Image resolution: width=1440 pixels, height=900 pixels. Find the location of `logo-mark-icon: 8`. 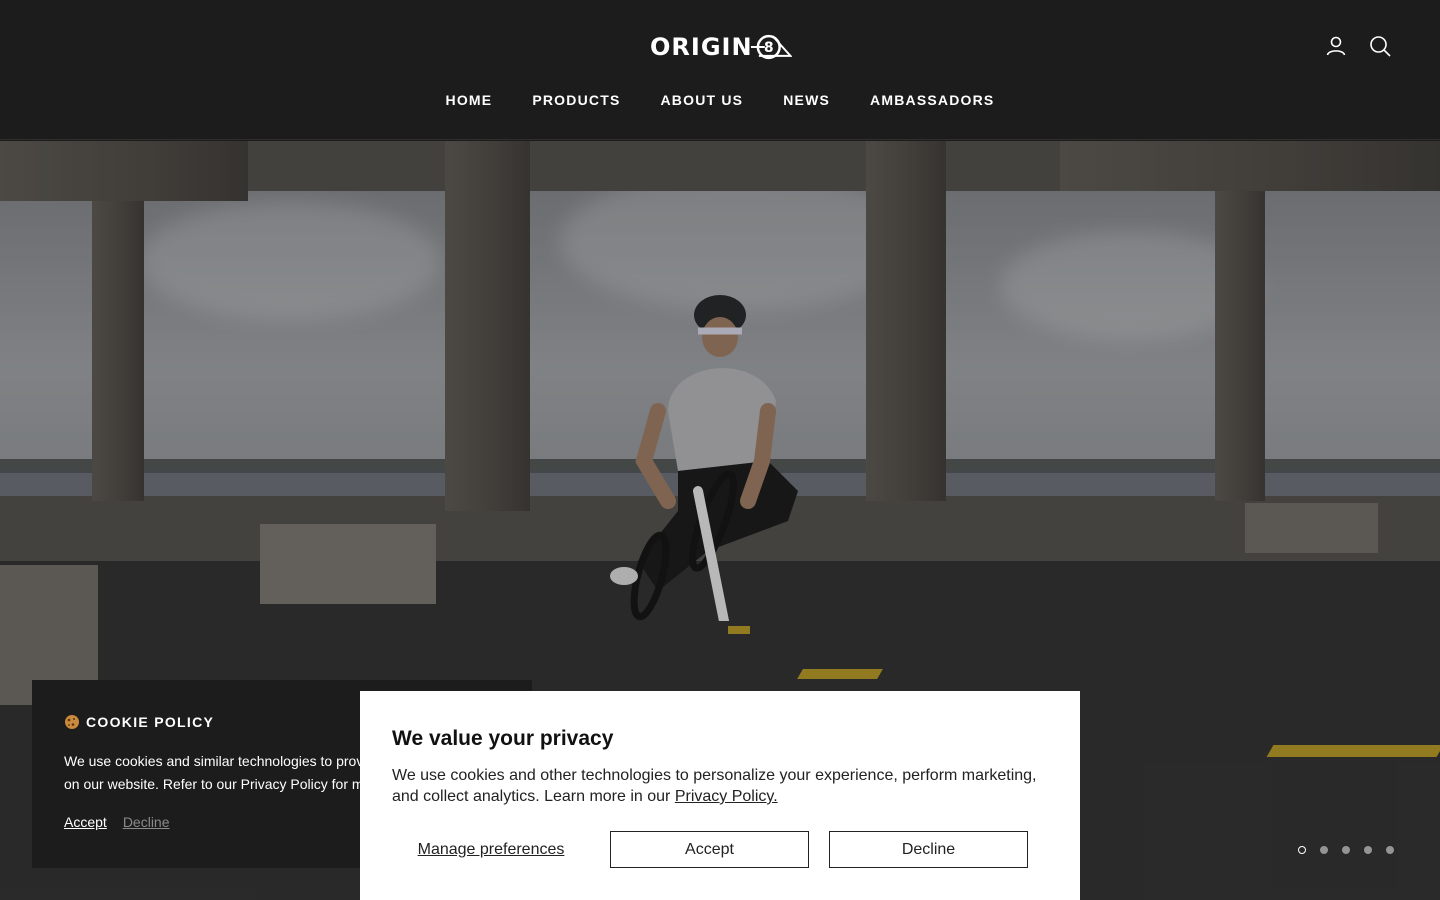

logo-mark-icon: 8 is located at coordinates (771, 47).